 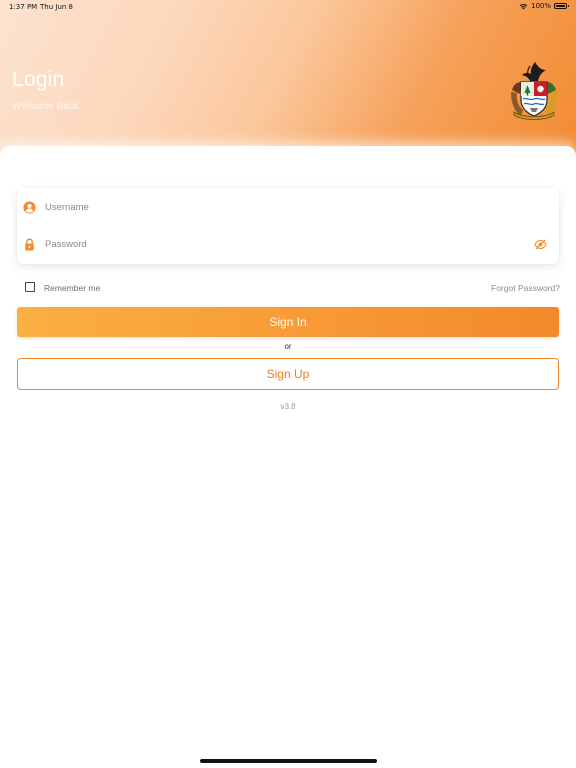 I want to click on status-right: 100%, so click(x=544, y=6).